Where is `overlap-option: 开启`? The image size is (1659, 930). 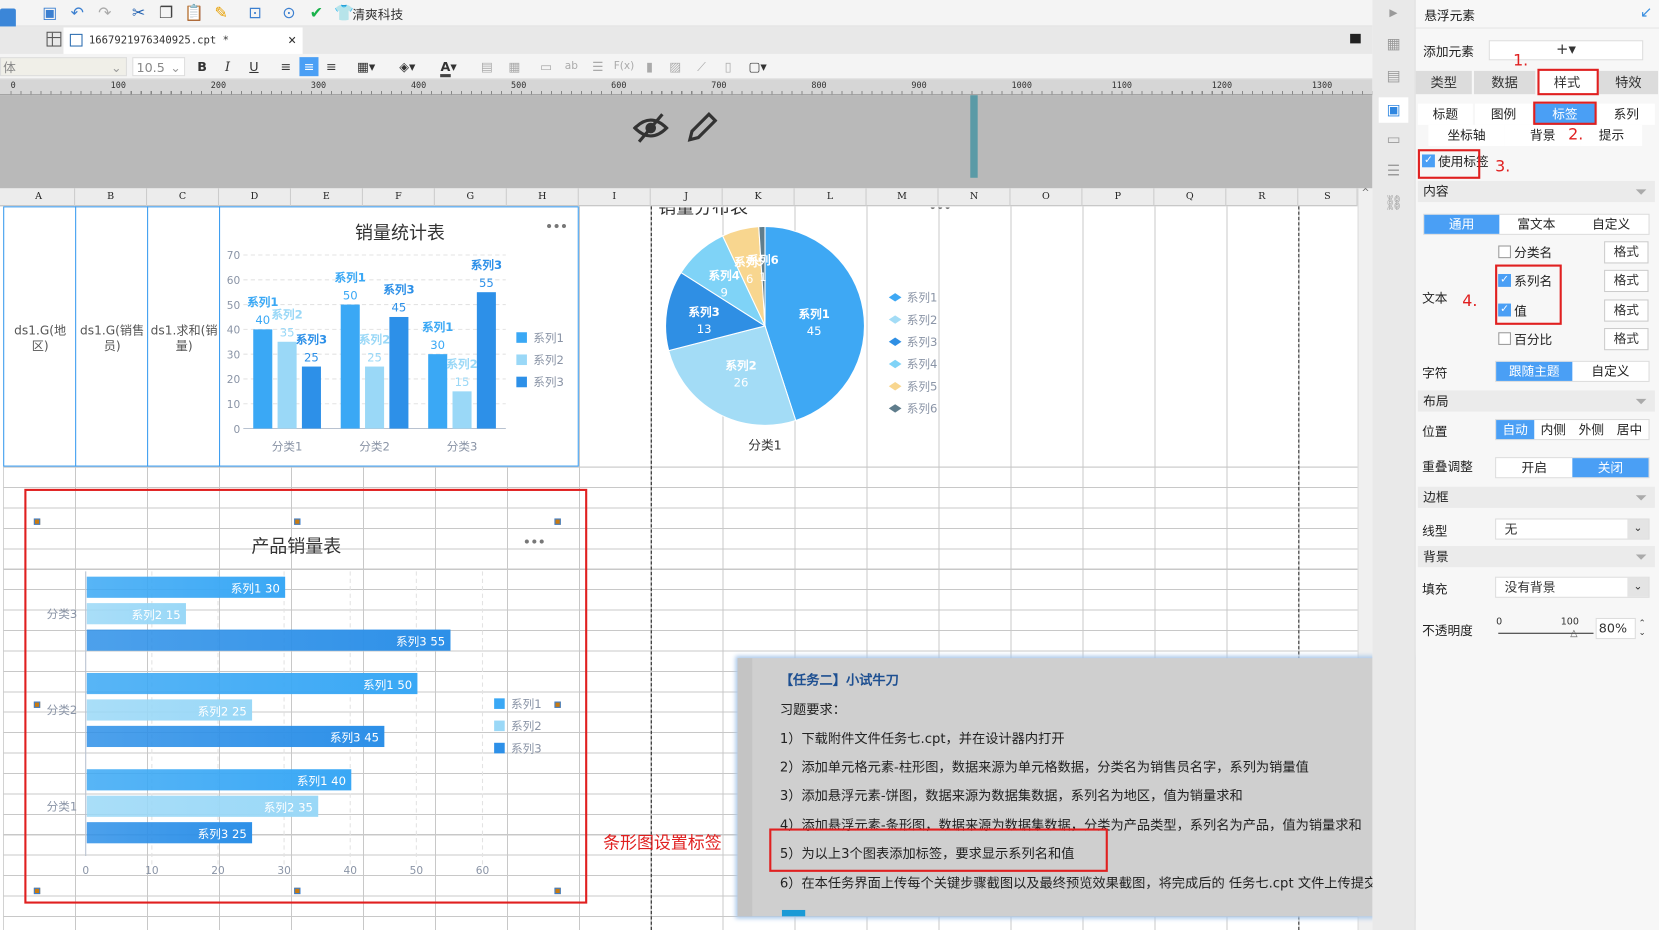
overlap-option: 开启 is located at coordinates (1534, 467).